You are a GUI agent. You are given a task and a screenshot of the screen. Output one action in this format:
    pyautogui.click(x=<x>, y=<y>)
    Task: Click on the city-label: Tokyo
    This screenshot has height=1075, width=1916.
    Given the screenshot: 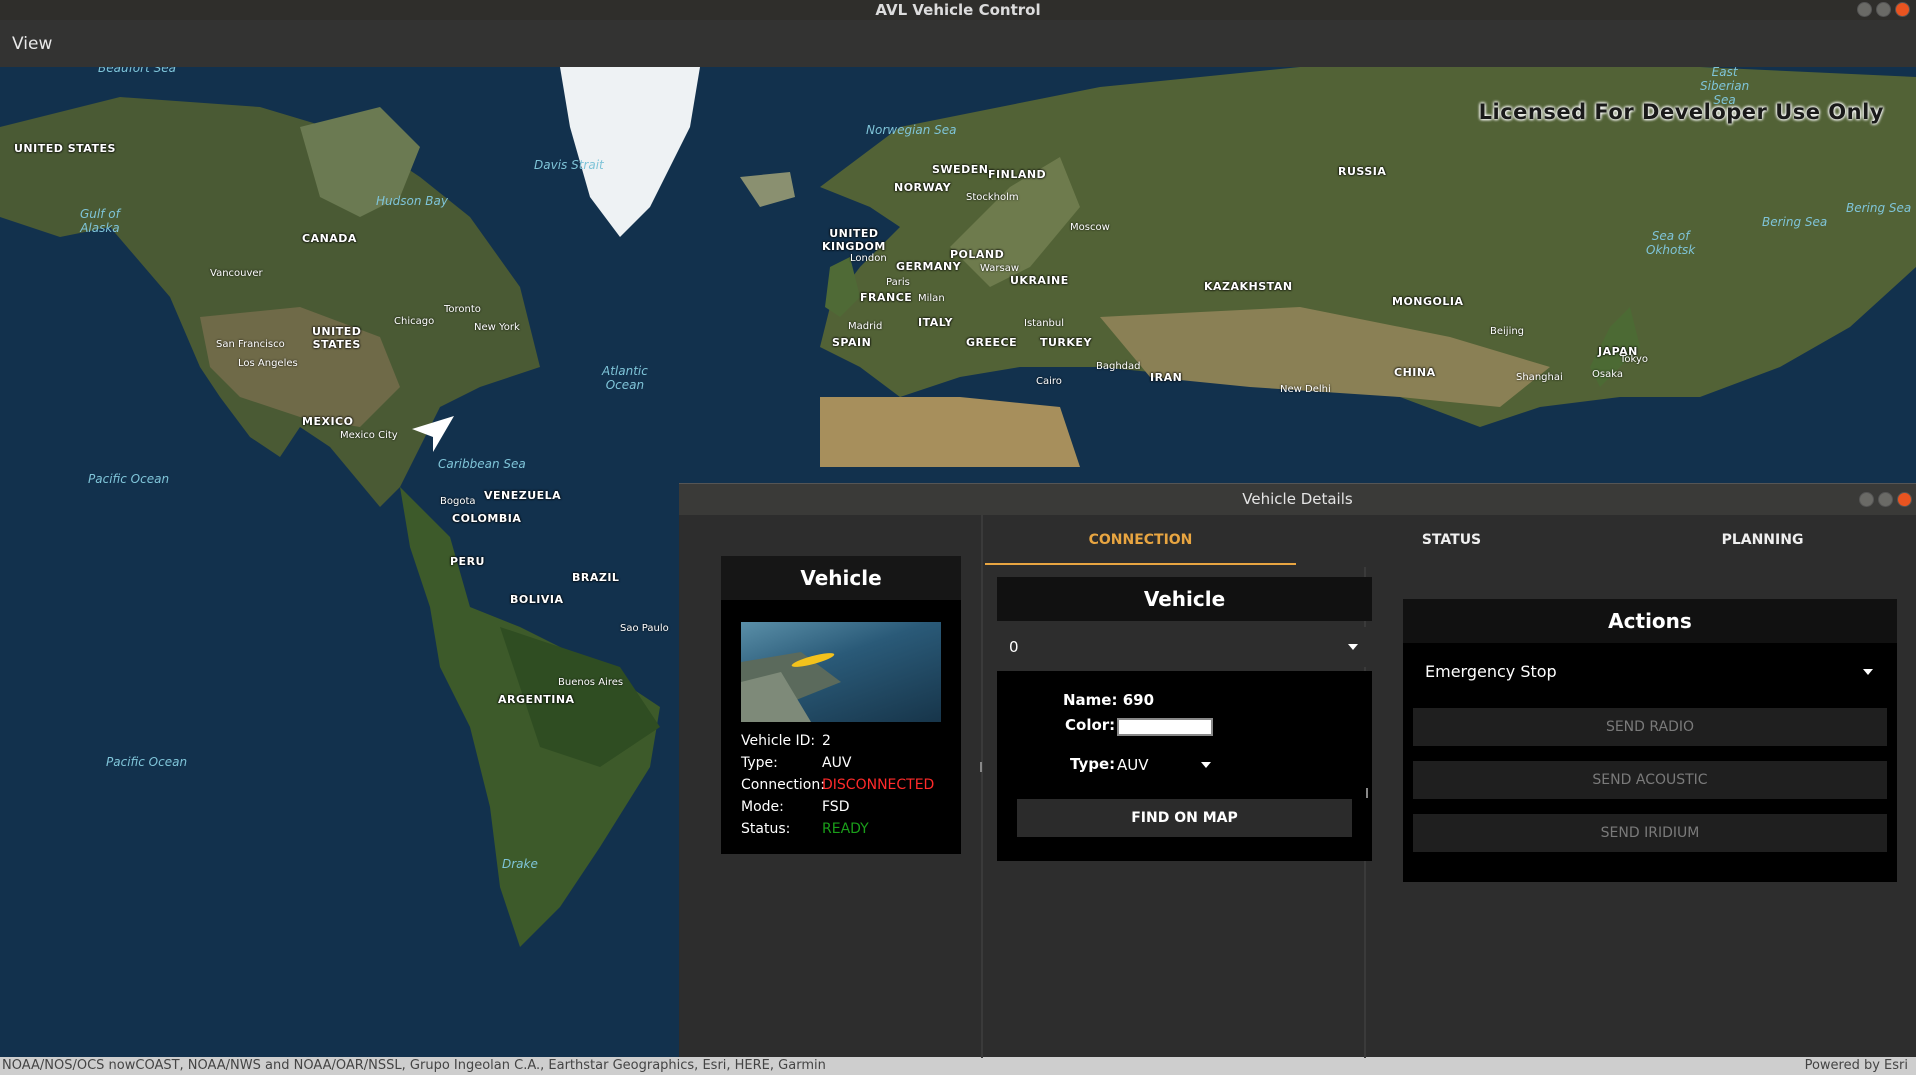 What is the action you would take?
    pyautogui.click(x=1634, y=359)
    